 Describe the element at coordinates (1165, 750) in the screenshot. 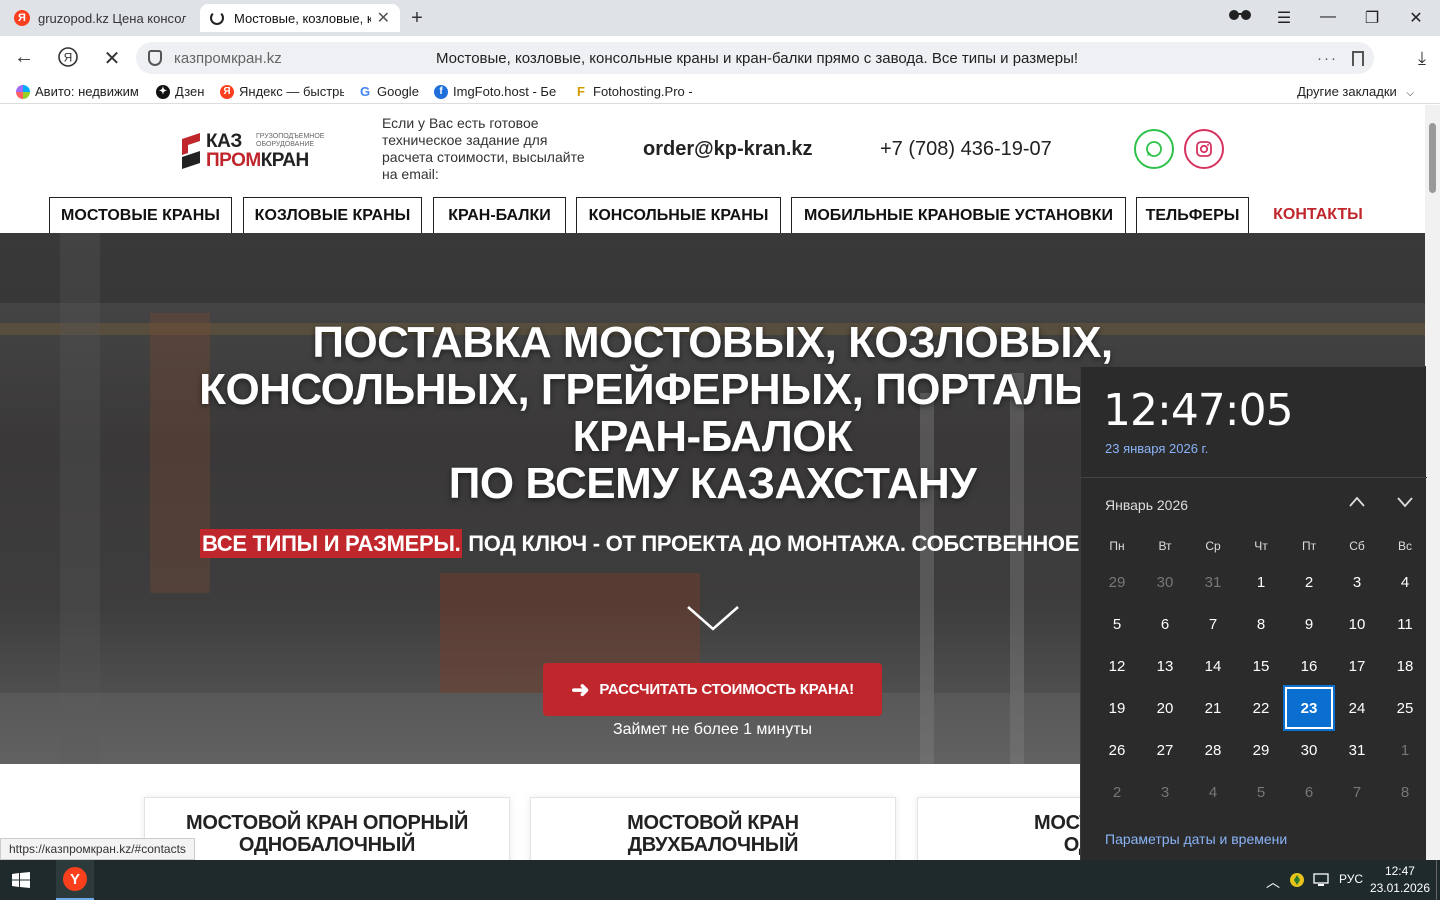

I see `calendar-day: 27` at that location.